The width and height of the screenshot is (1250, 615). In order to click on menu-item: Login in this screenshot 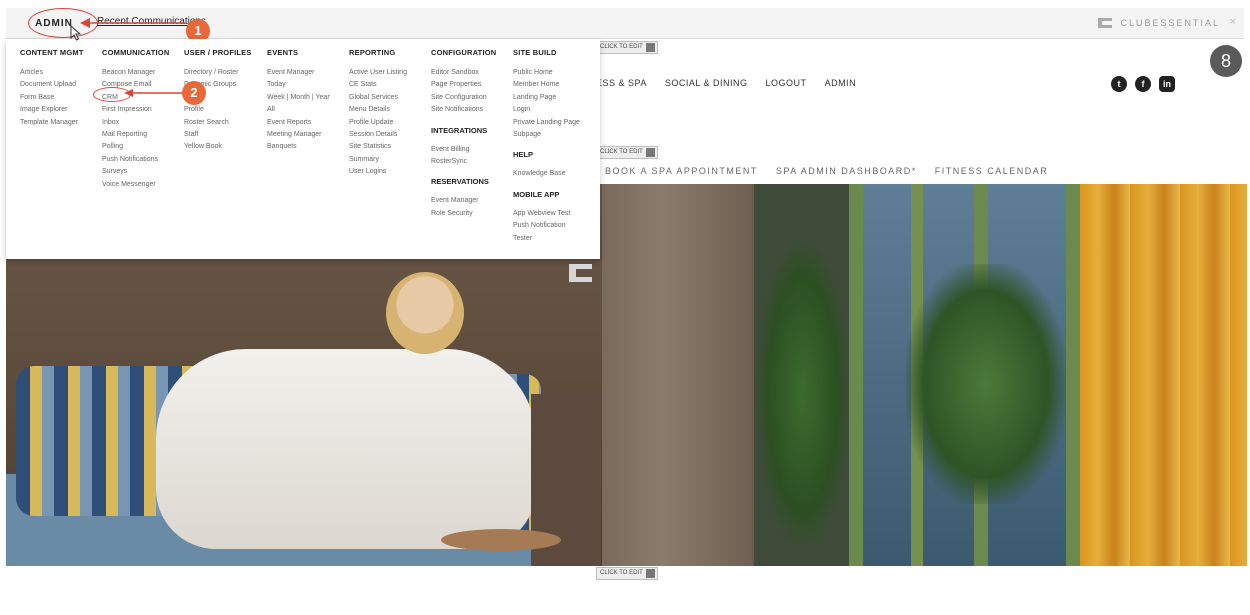, I will do `click(546, 110)`.